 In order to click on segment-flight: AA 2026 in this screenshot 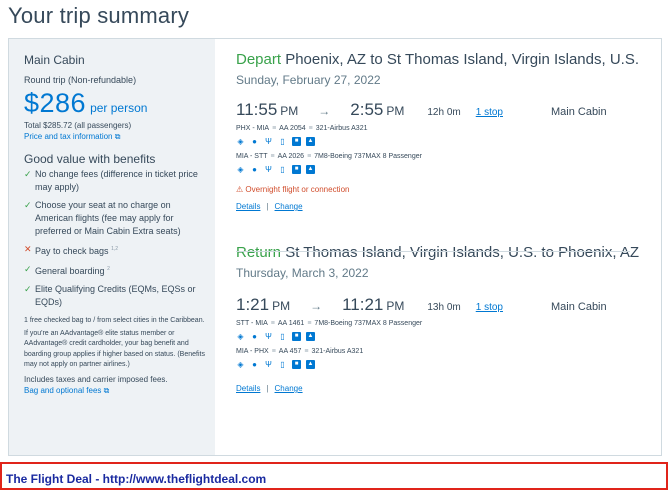, I will do `click(291, 156)`.